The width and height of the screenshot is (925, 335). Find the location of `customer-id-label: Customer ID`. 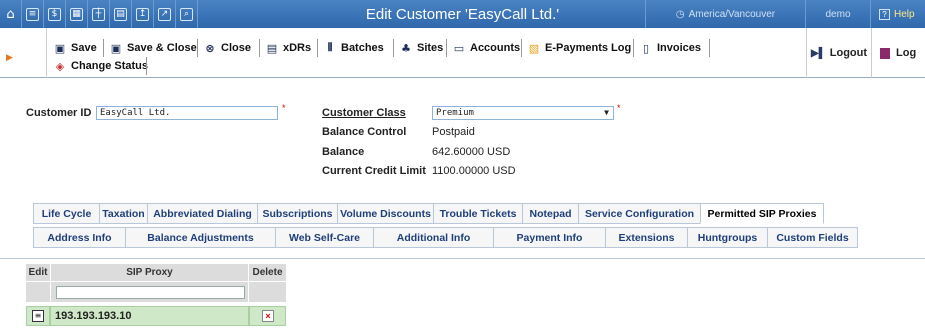

customer-id-label: Customer ID is located at coordinates (59, 113).